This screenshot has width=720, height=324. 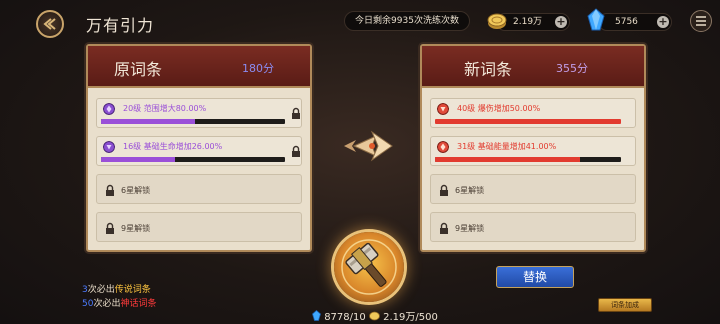 I want to click on new-locked-slot-1: 6星解锁, so click(x=533, y=189).